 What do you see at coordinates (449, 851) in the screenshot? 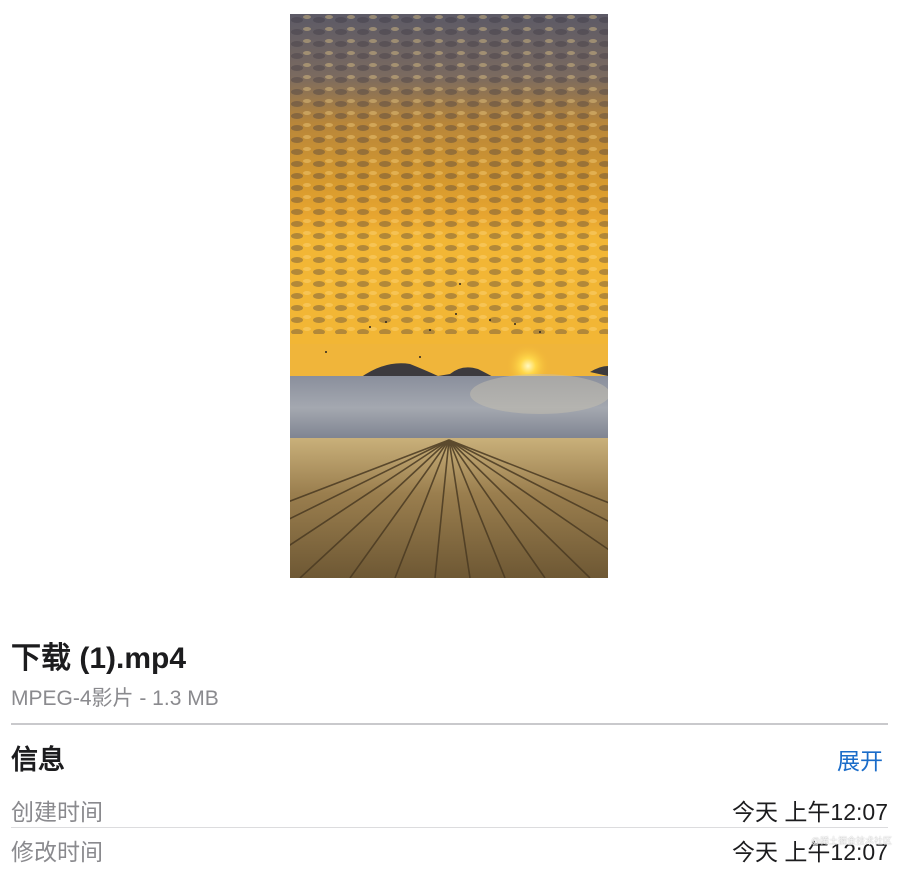
I see `info-row-modified: 修改时间 今天 上午12:07` at bounding box center [449, 851].